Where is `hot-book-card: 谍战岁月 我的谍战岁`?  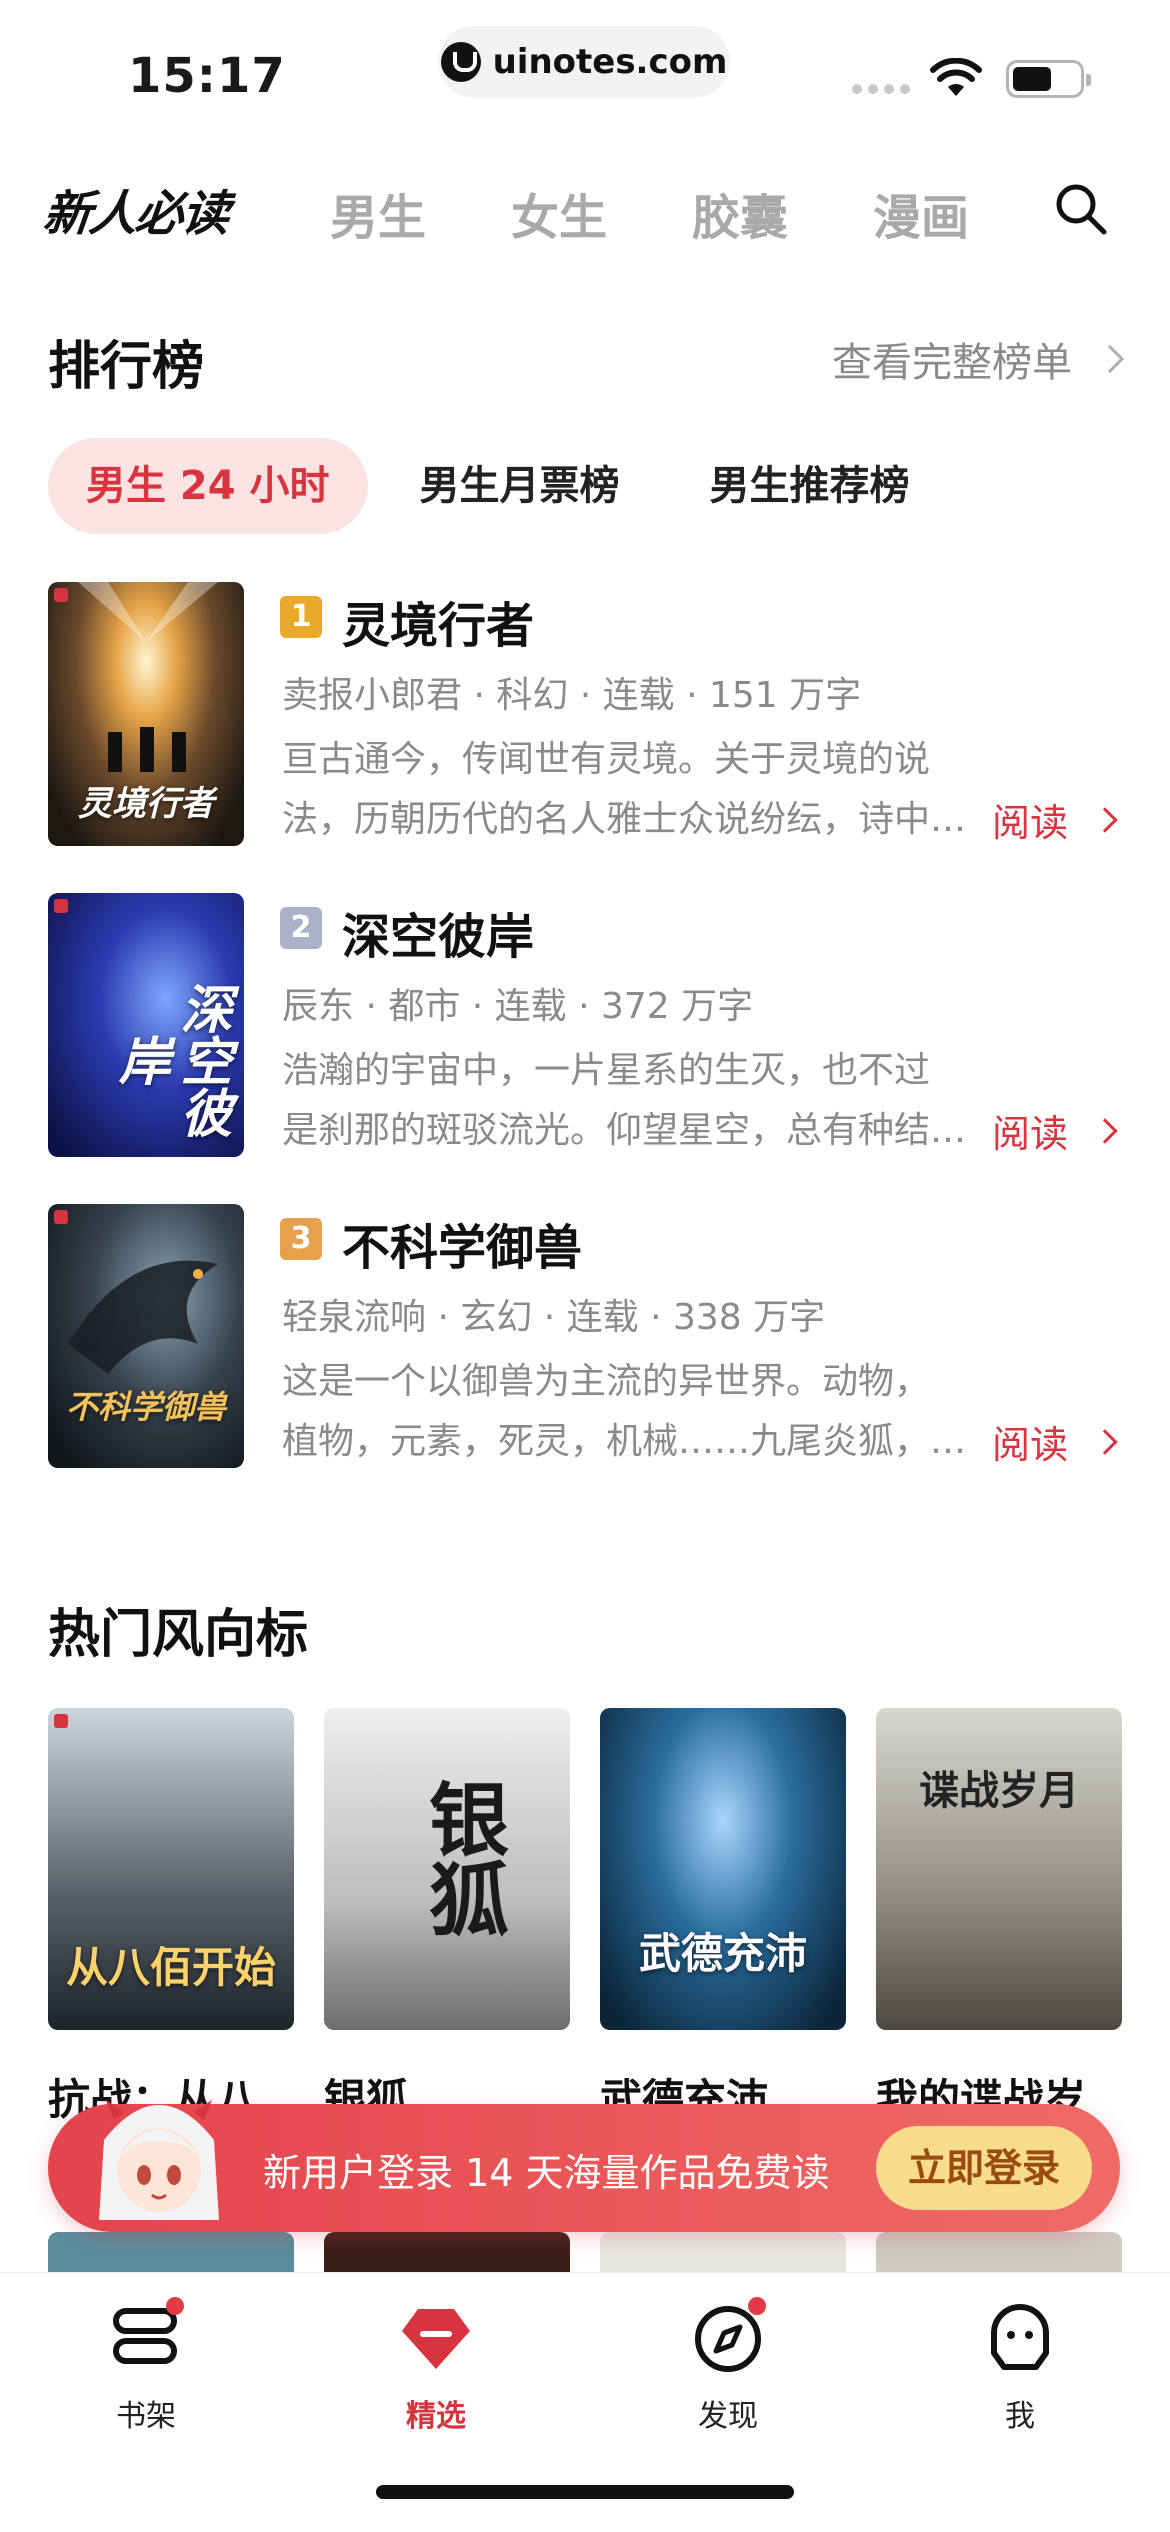
hot-book-card: 谍战岁月 我的谍战岁 is located at coordinates (999, 1917).